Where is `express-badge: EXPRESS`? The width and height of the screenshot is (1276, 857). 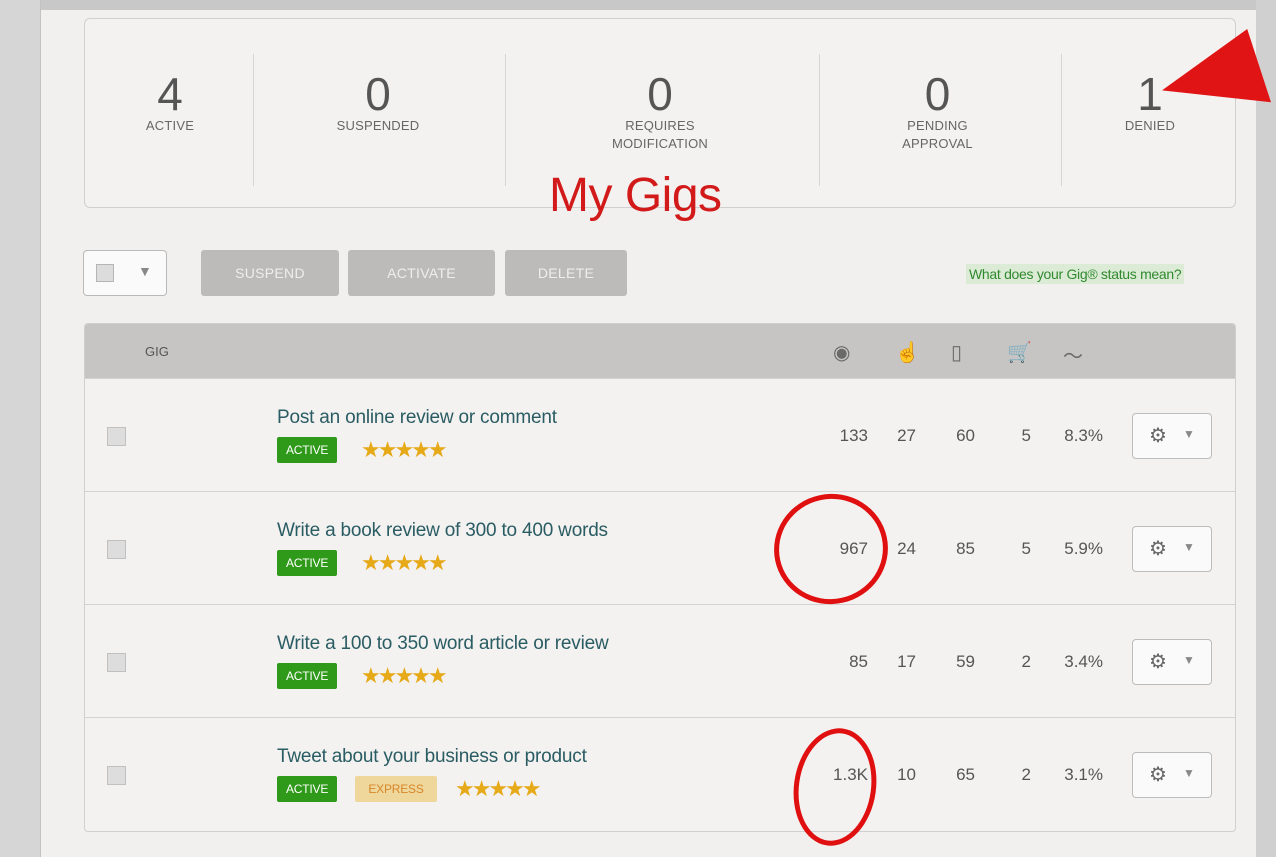
express-badge: EXPRESS is located at coordinates (396, 789).